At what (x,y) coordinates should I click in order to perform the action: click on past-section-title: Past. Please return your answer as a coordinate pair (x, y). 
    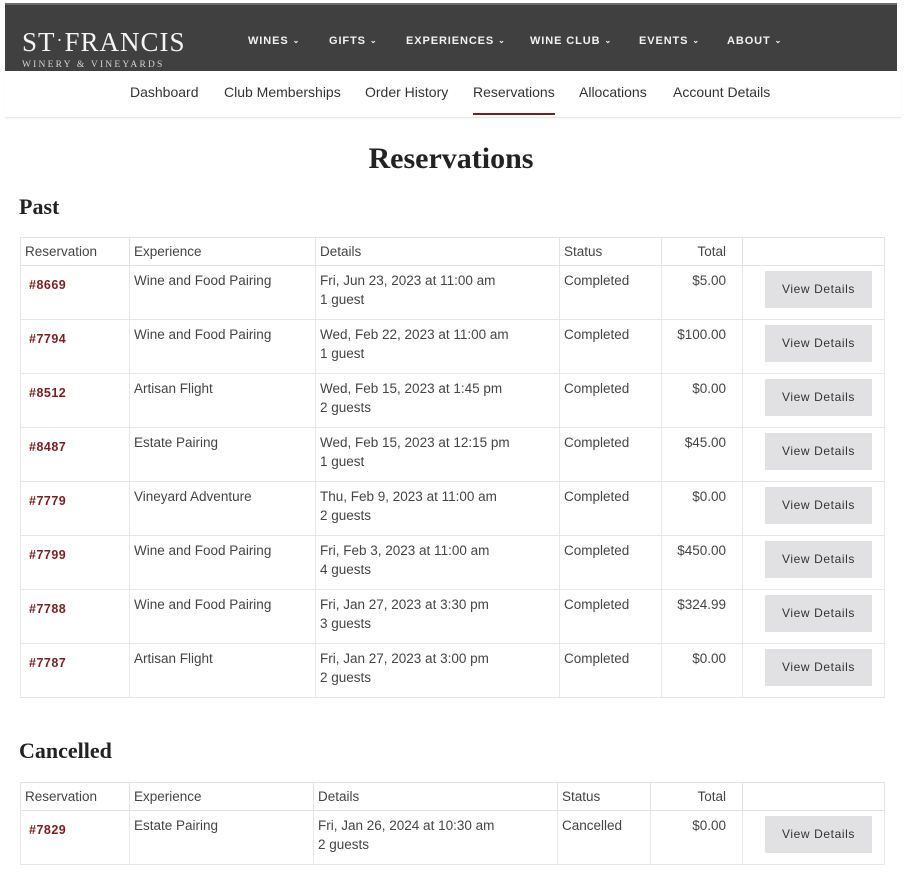
    Looking at the image, I should click on (39, 206).